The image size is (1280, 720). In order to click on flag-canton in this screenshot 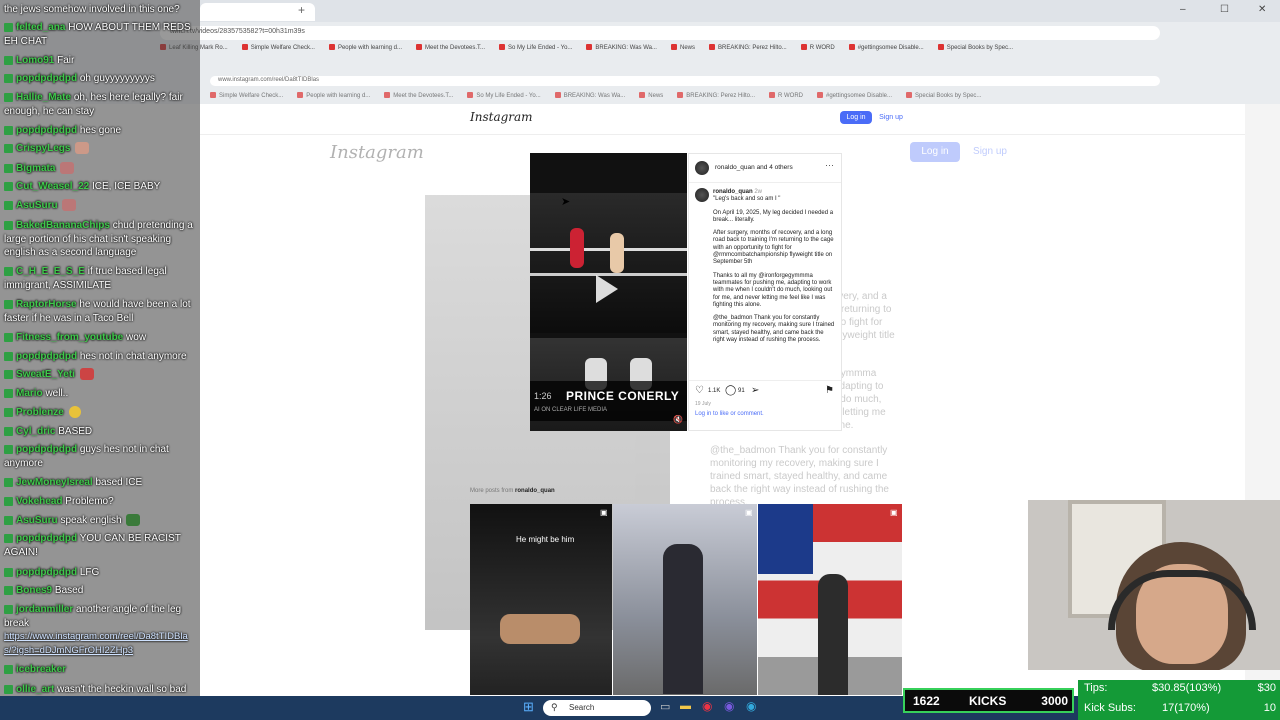, I will do `click(785, 539)`.